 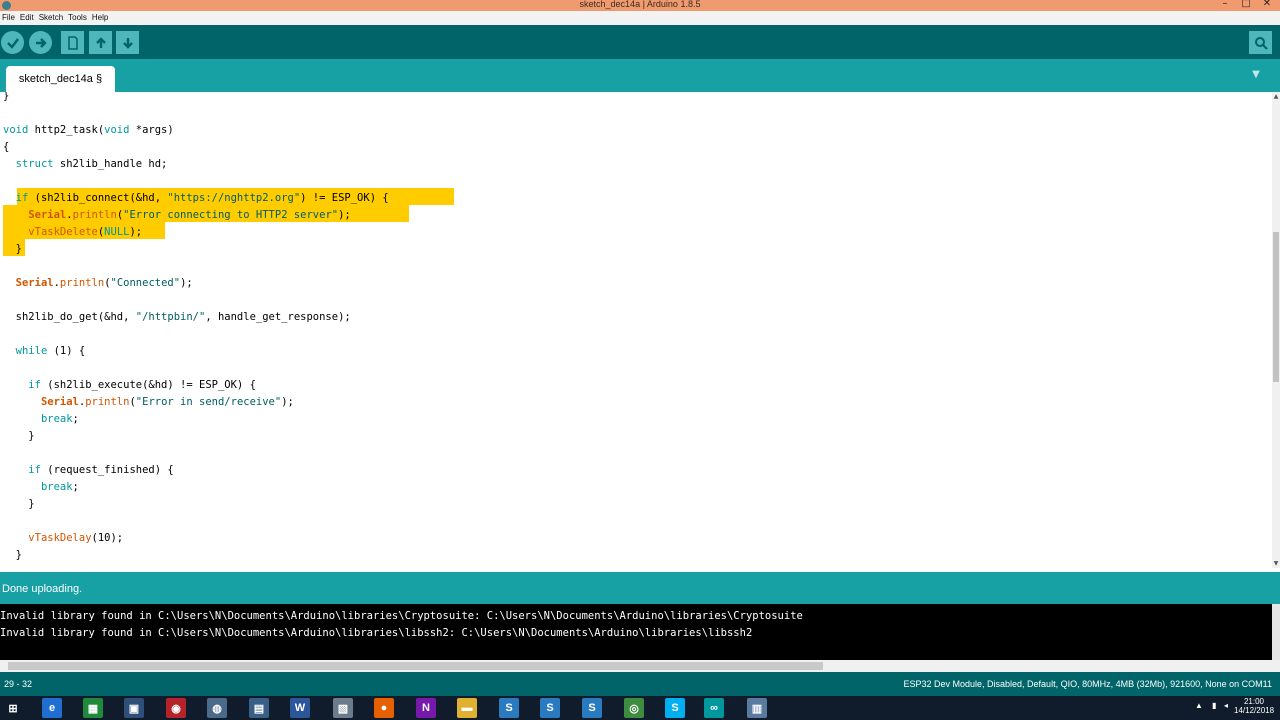 I want to click on app-icon-4: ▤, so click(x=259, y=708).